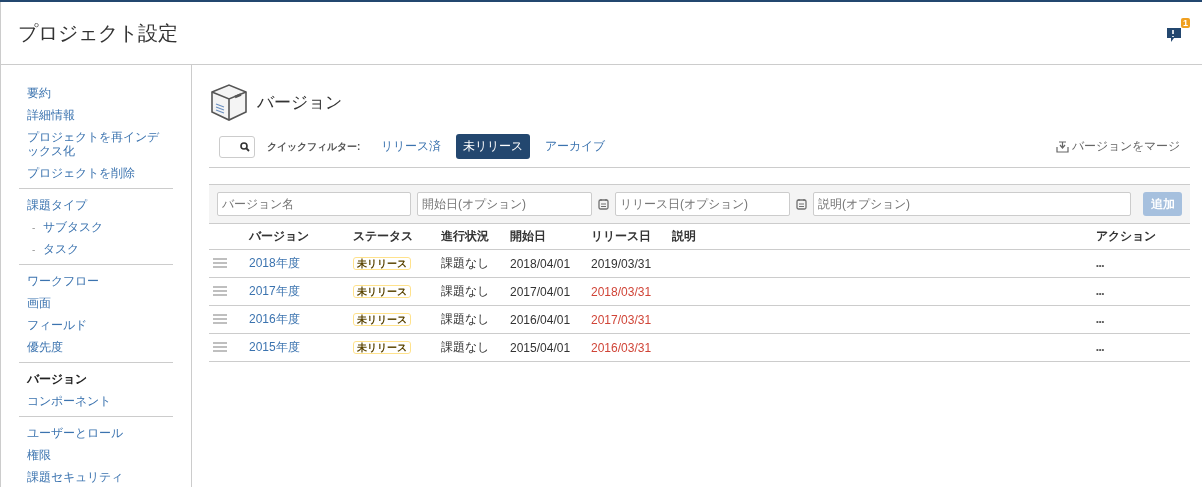 The width and height of the screenshot is (1202, 487). What do you see at coordinates (546, 263) in the screenshot?
I see `table-cell: 2018/04/01` at bounding box center [546, 263].